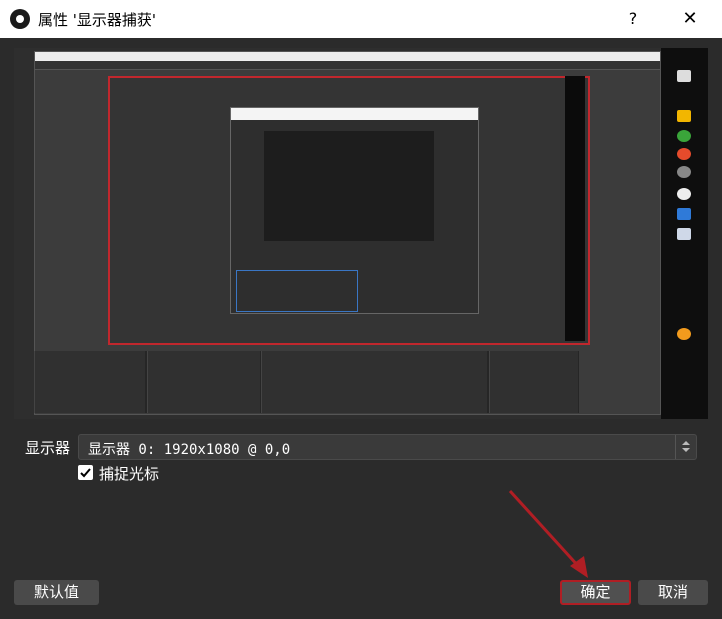 Image resolution: width=722 pixels, height=619 pixels. I want to click on close-button: ✕, so click(690, 19).